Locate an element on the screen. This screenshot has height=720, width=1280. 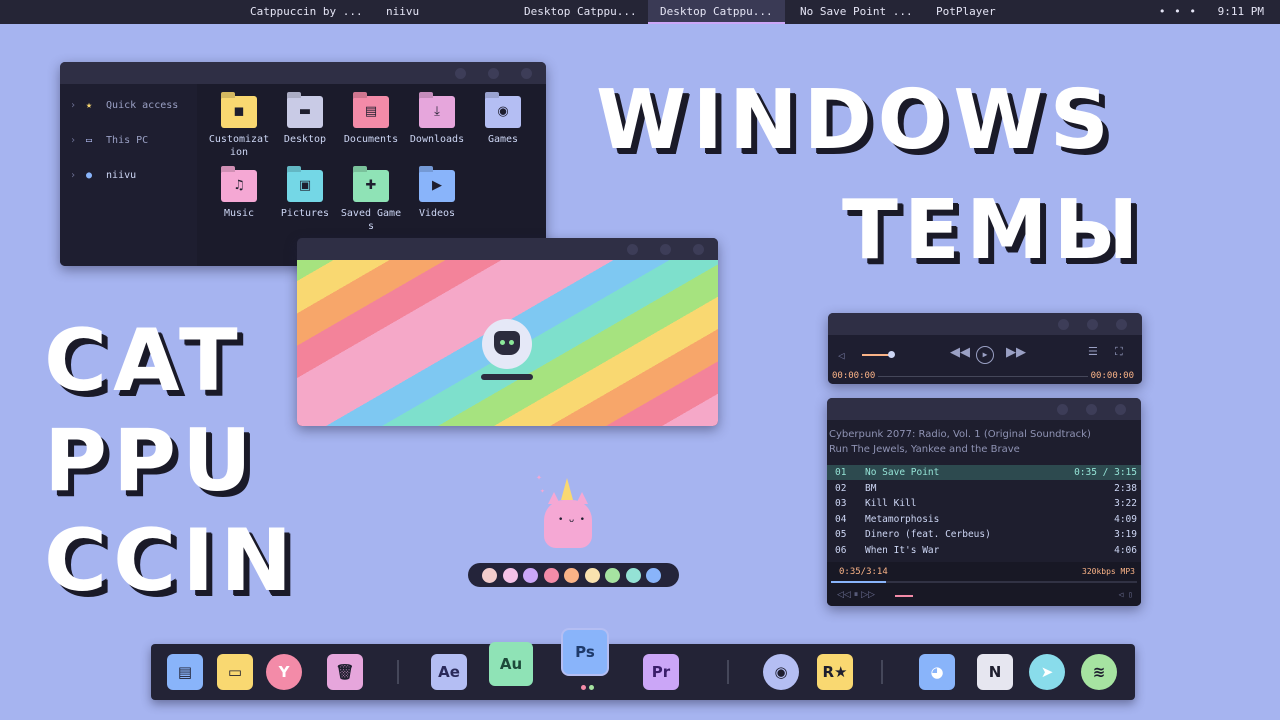
rewind-icon: ◀◀ is located at coordinates (960, 352).